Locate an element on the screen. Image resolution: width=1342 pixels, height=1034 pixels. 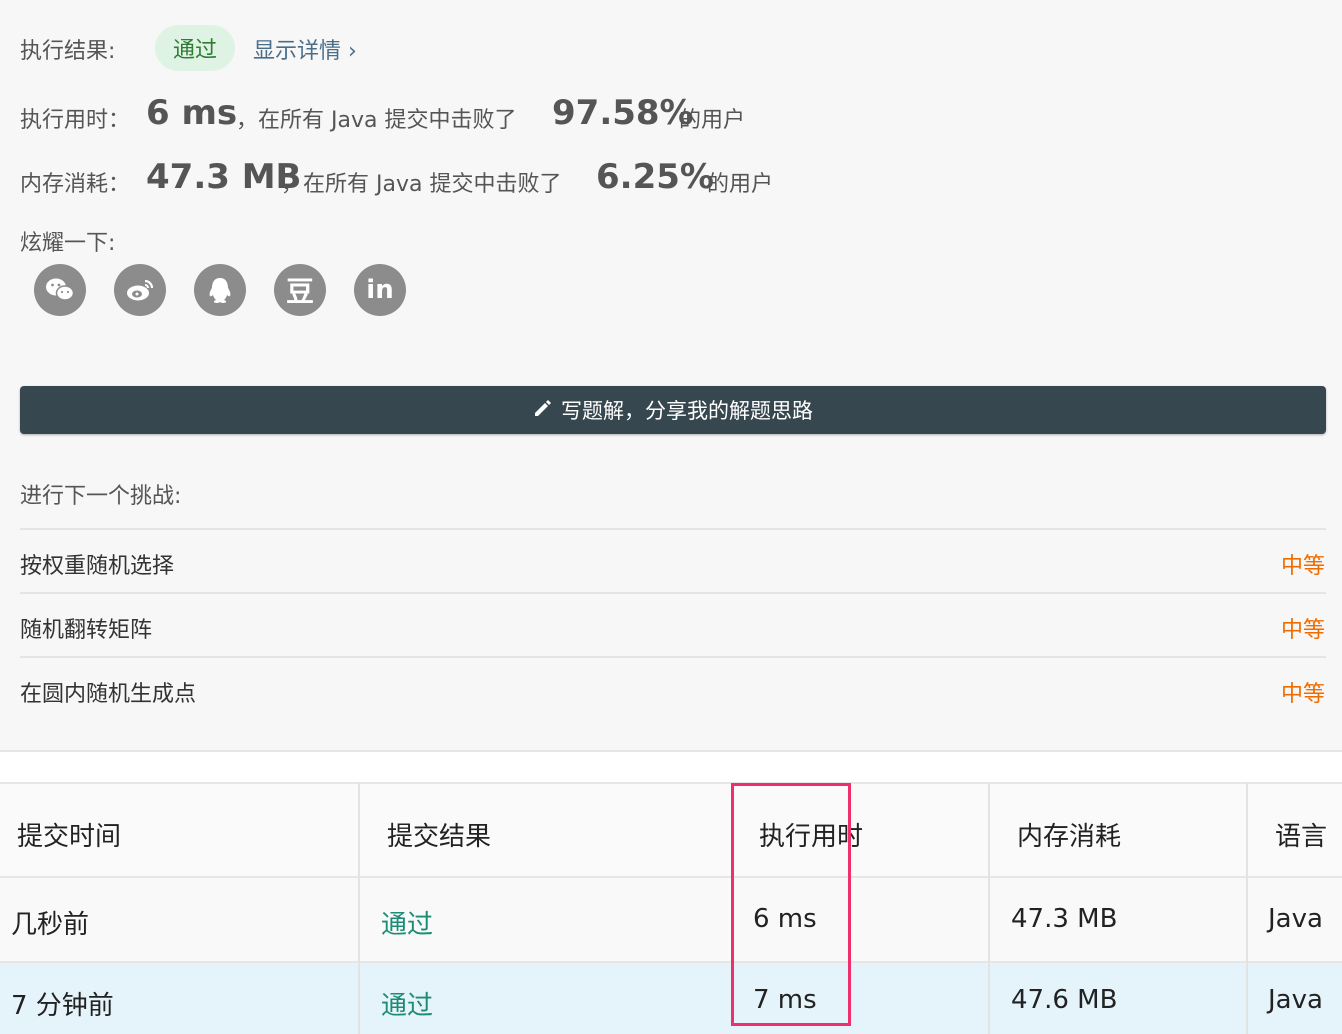
next-challenge-label: 进行下一个挑战: is located at coordinates (101, 496).